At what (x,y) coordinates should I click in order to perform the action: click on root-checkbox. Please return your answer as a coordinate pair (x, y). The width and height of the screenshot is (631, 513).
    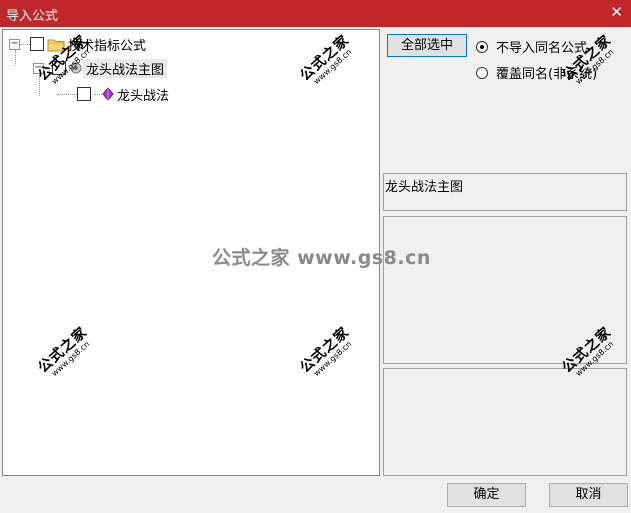
    Looking at the image, I should click on (37, 44).